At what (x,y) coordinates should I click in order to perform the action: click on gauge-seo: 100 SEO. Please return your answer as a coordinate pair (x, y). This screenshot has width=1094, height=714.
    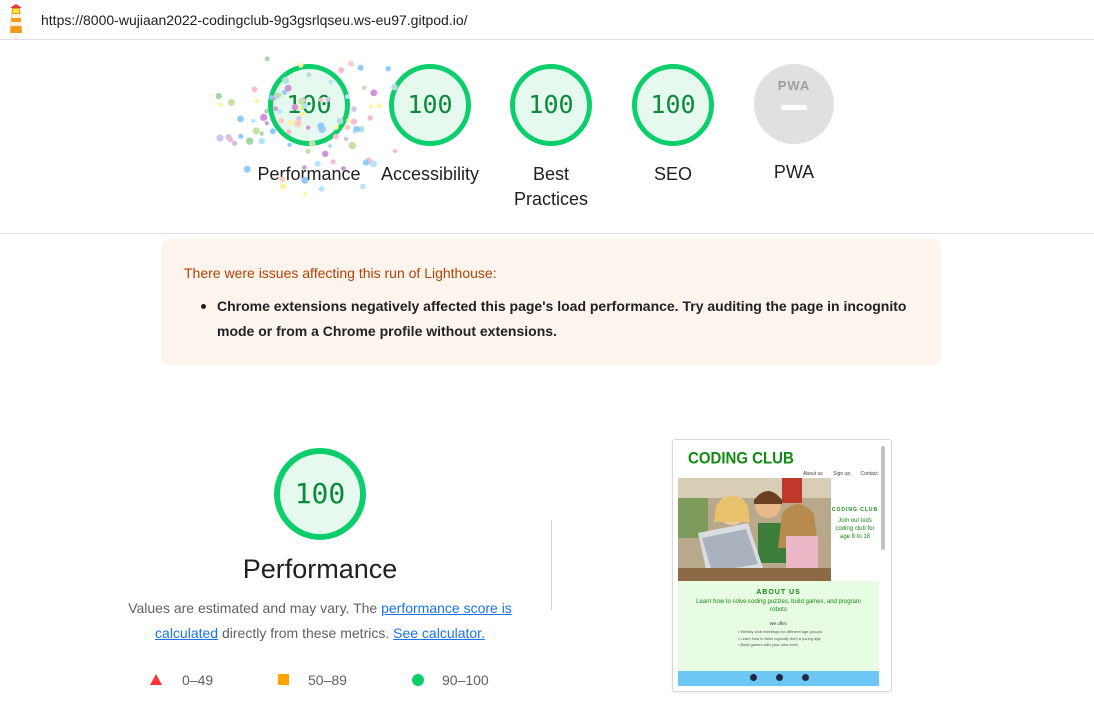
    Looking at the image, I should click on (673, 125).